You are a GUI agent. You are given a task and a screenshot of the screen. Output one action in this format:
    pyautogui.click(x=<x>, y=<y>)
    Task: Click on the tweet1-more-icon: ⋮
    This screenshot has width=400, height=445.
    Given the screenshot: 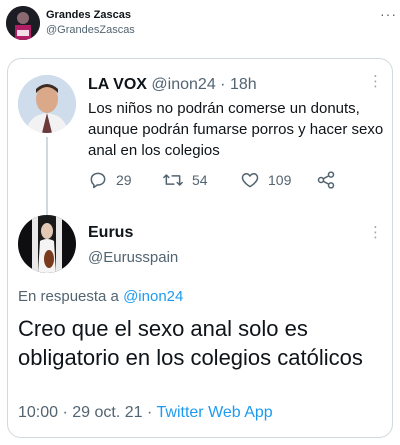 What is the action you would take?
    pyautogui.click(x=375, y=81)
    